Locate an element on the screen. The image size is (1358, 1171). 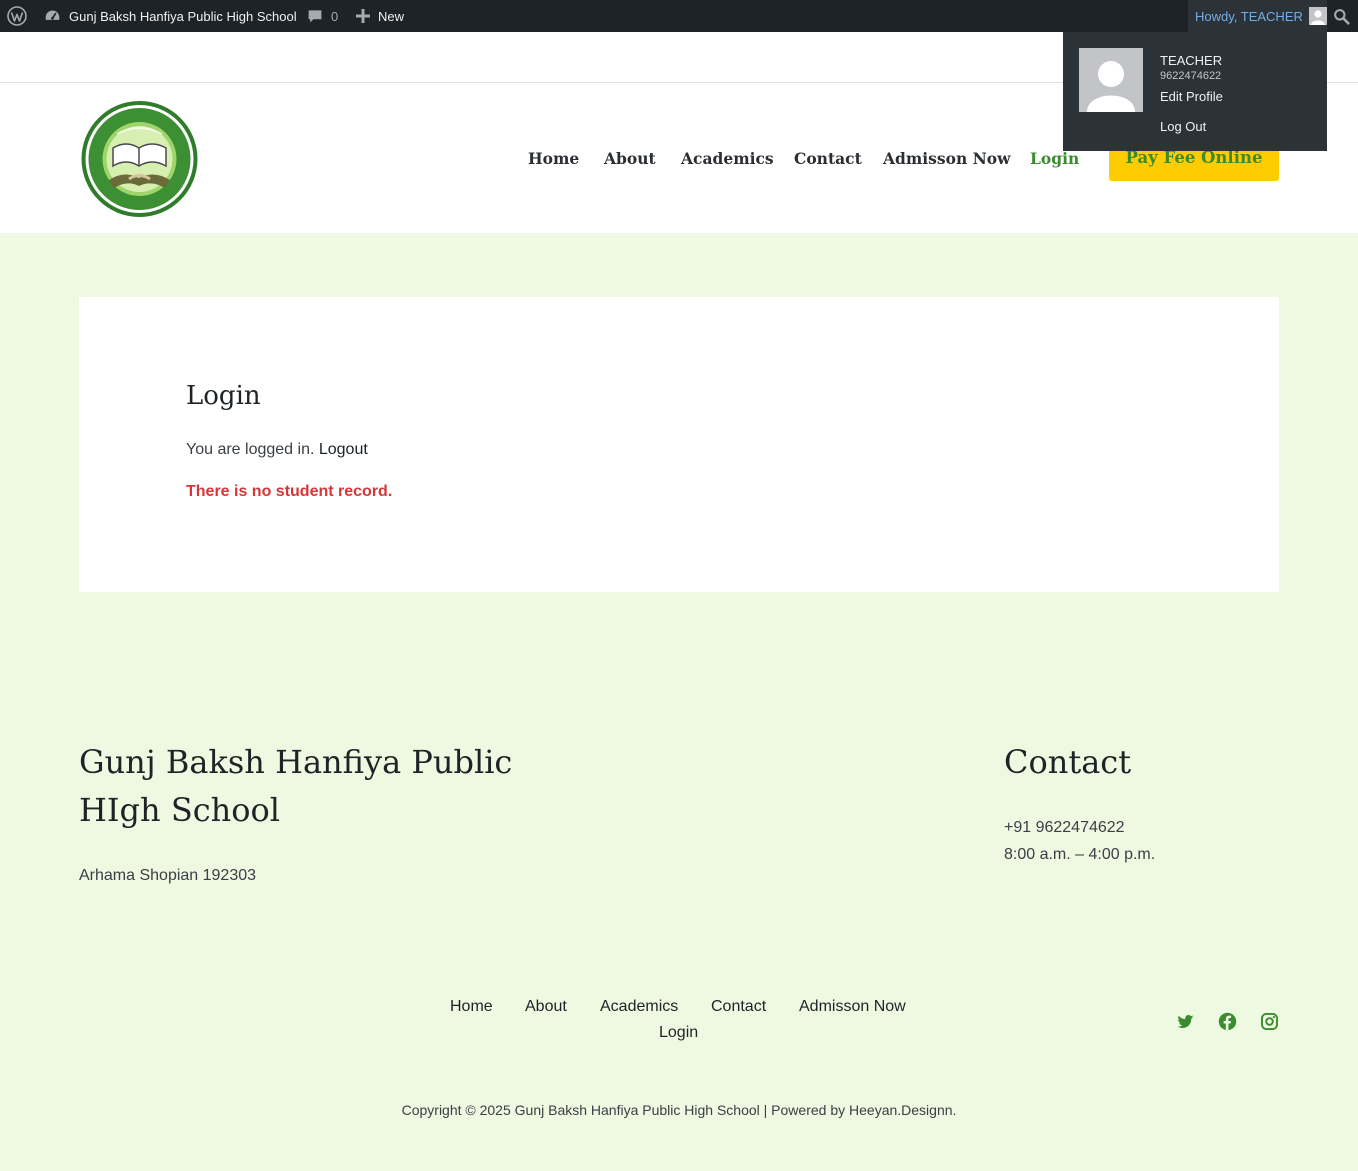
new-content-link: New is located at coordinates (380, 16).